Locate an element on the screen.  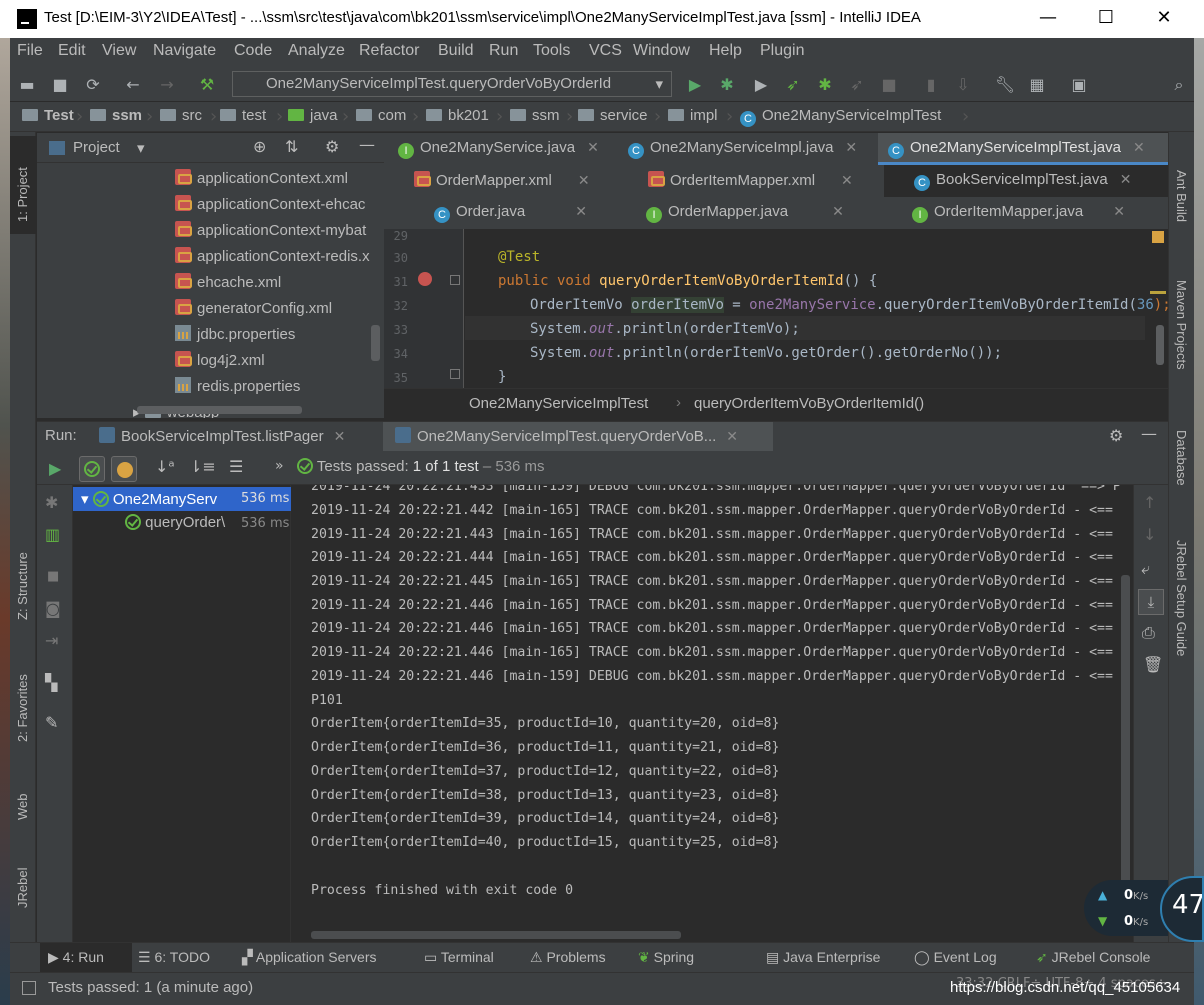
project-scrollbar is located at coordinates (375, 343).